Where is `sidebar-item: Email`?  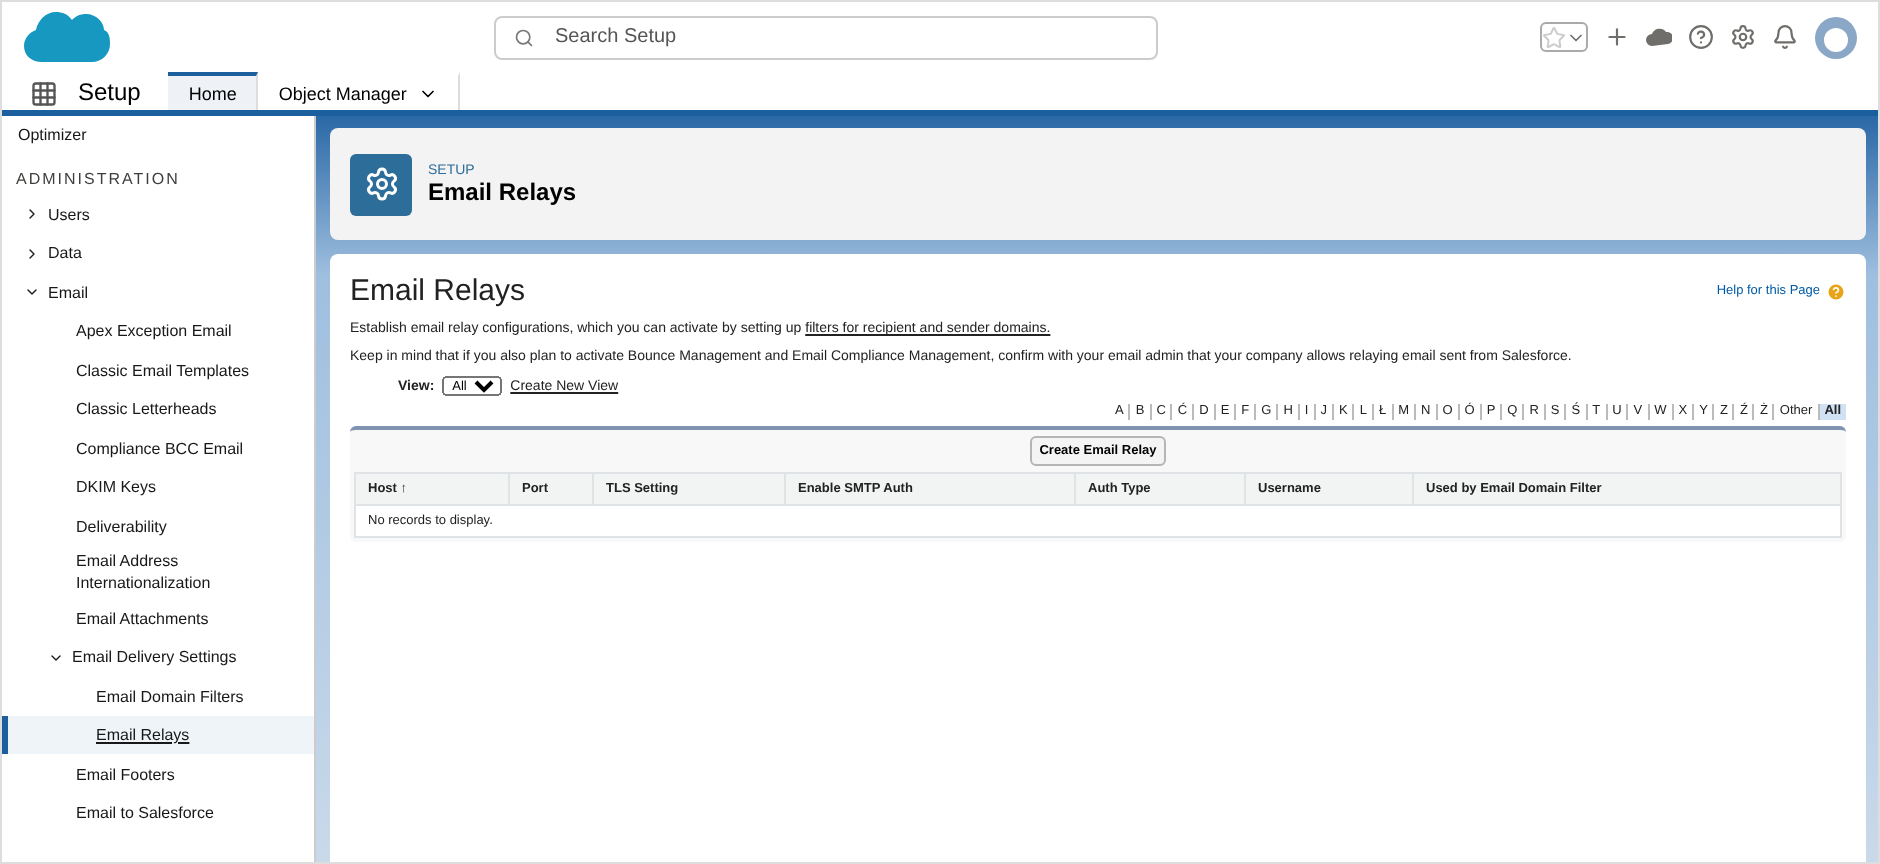
sidebar-item: Email is located at coordinates (158, 292).